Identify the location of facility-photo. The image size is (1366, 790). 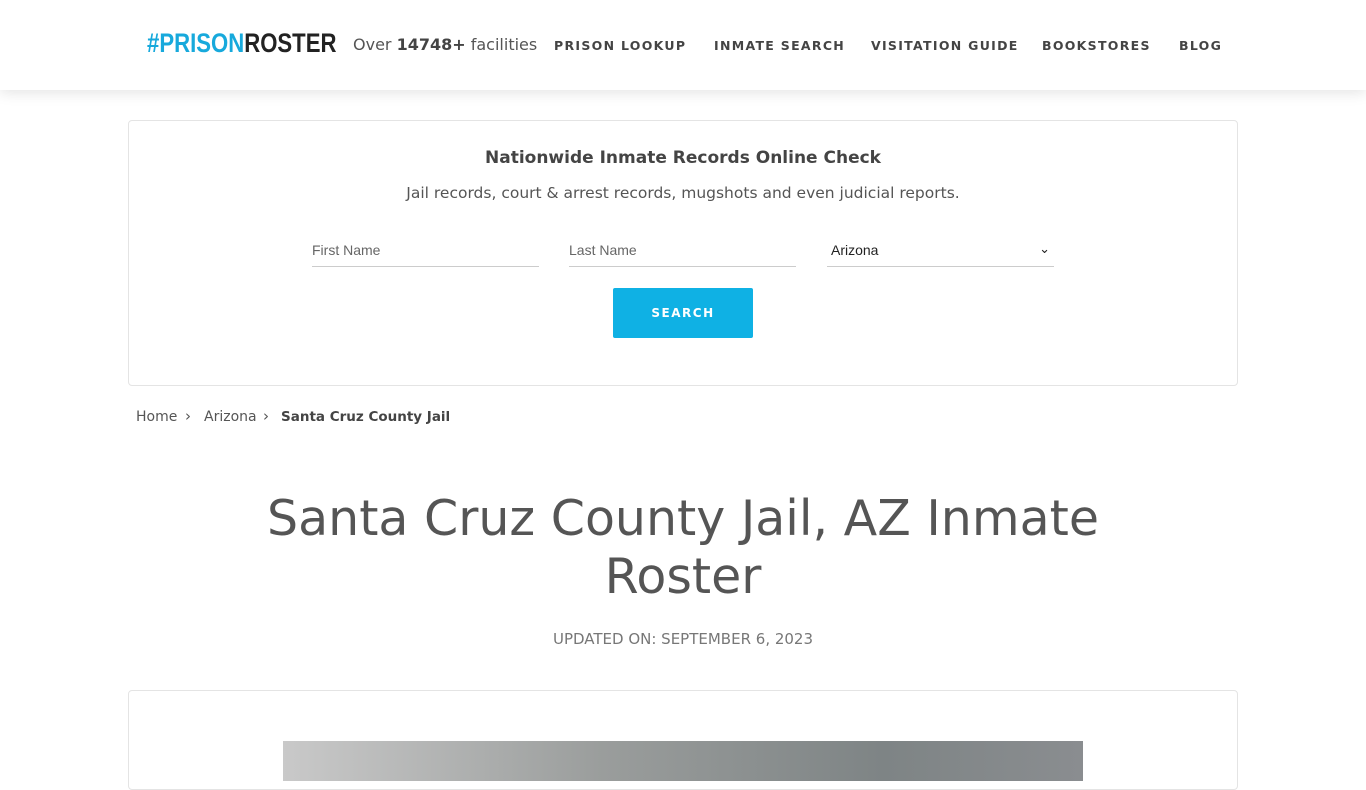
(683, 761).